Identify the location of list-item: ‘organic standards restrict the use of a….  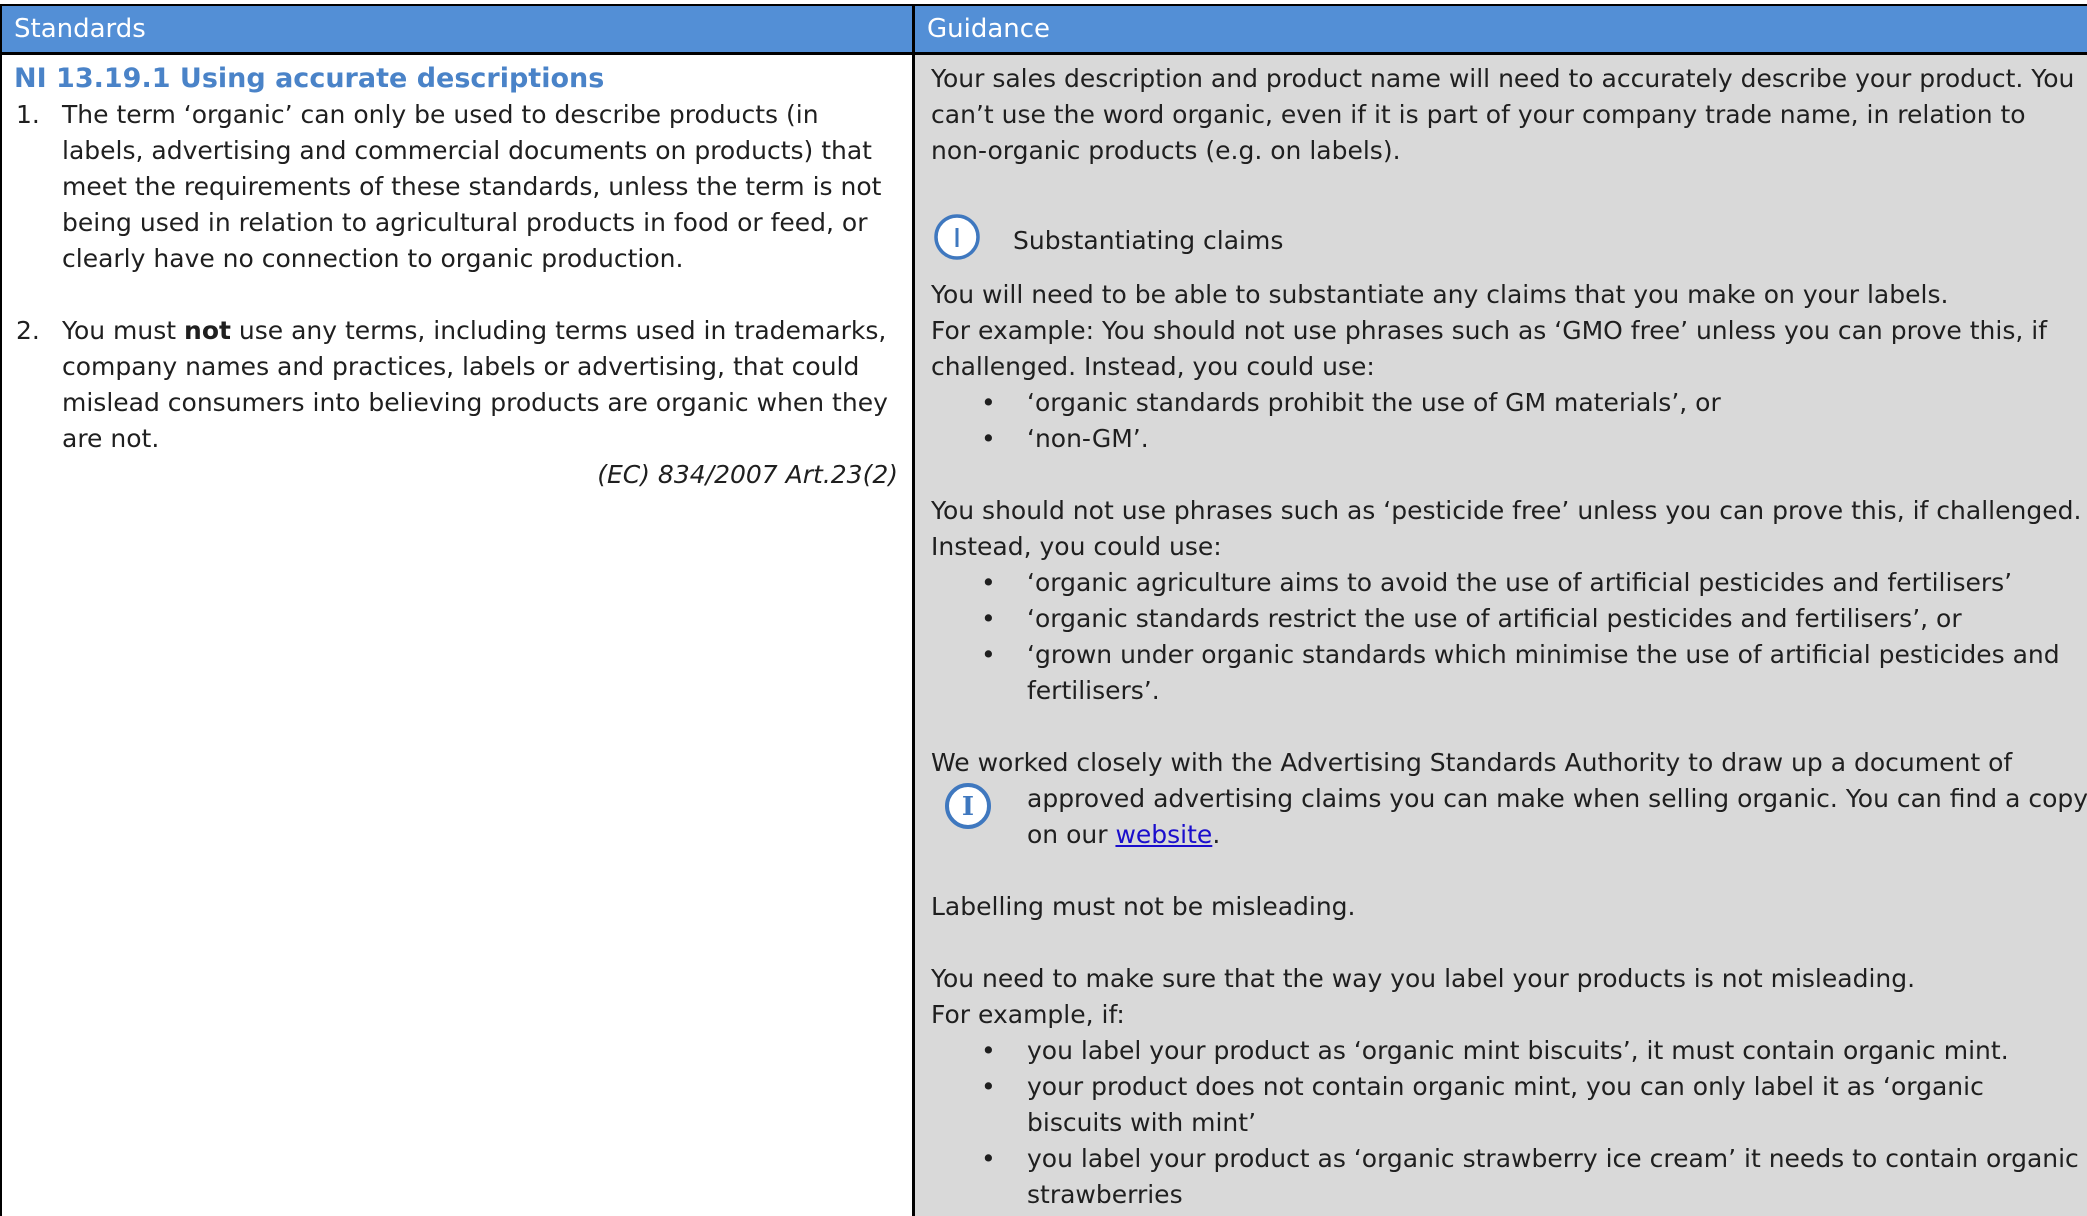
(1509, 619).